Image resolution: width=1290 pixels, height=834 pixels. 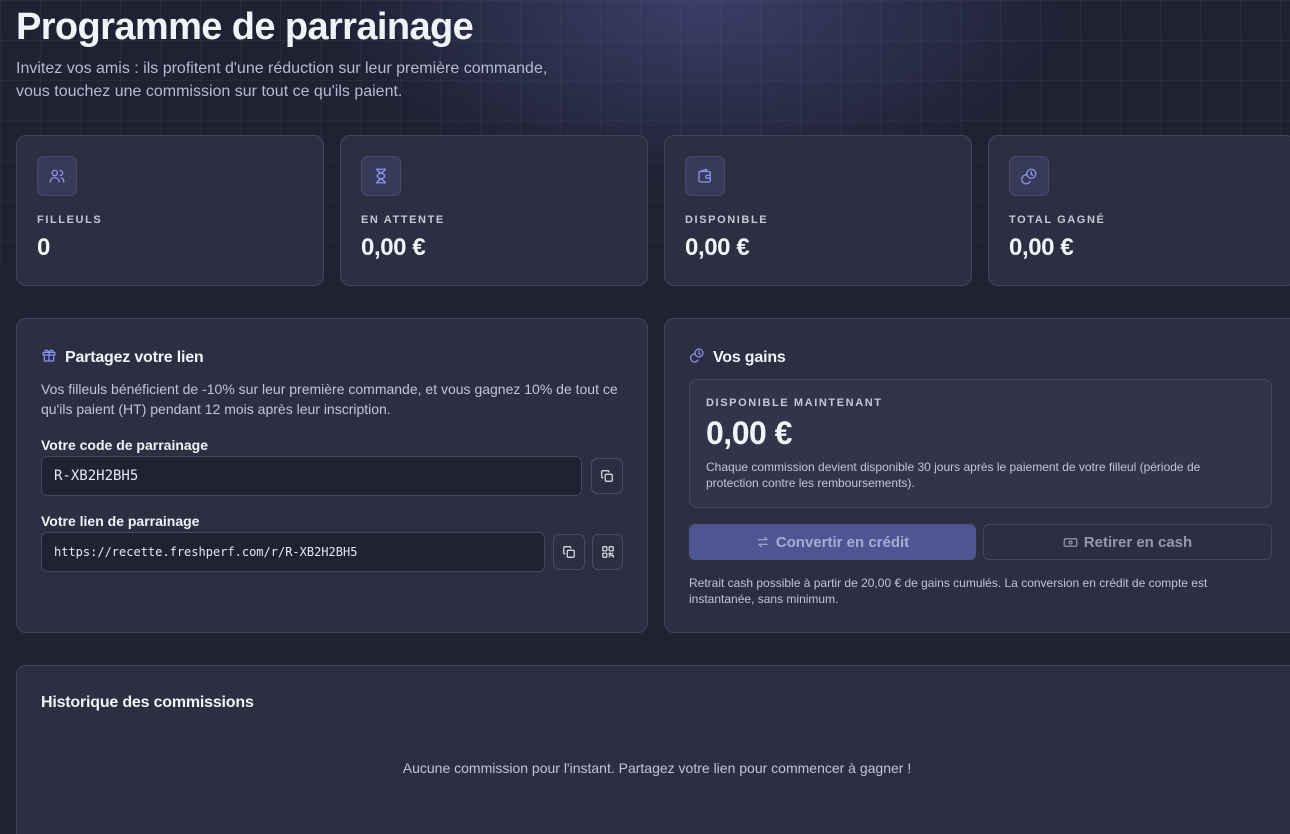 I want to click on copy-link-button, so click(x=569, y=552).